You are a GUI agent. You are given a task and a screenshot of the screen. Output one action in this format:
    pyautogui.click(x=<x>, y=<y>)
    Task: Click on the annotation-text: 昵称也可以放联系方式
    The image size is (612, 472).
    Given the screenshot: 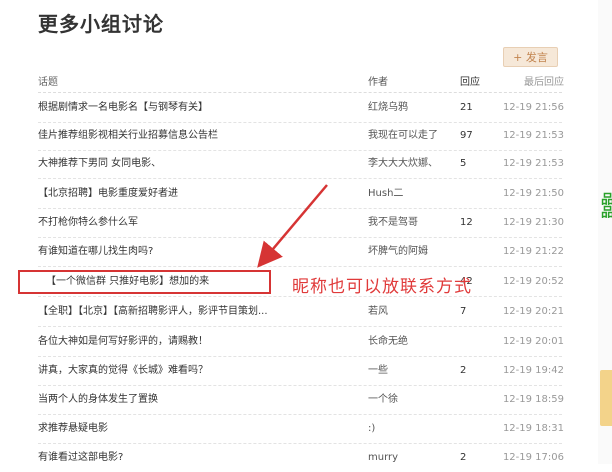 What is the action you would take?
    pyautogui.click(x=382, y=287)
    